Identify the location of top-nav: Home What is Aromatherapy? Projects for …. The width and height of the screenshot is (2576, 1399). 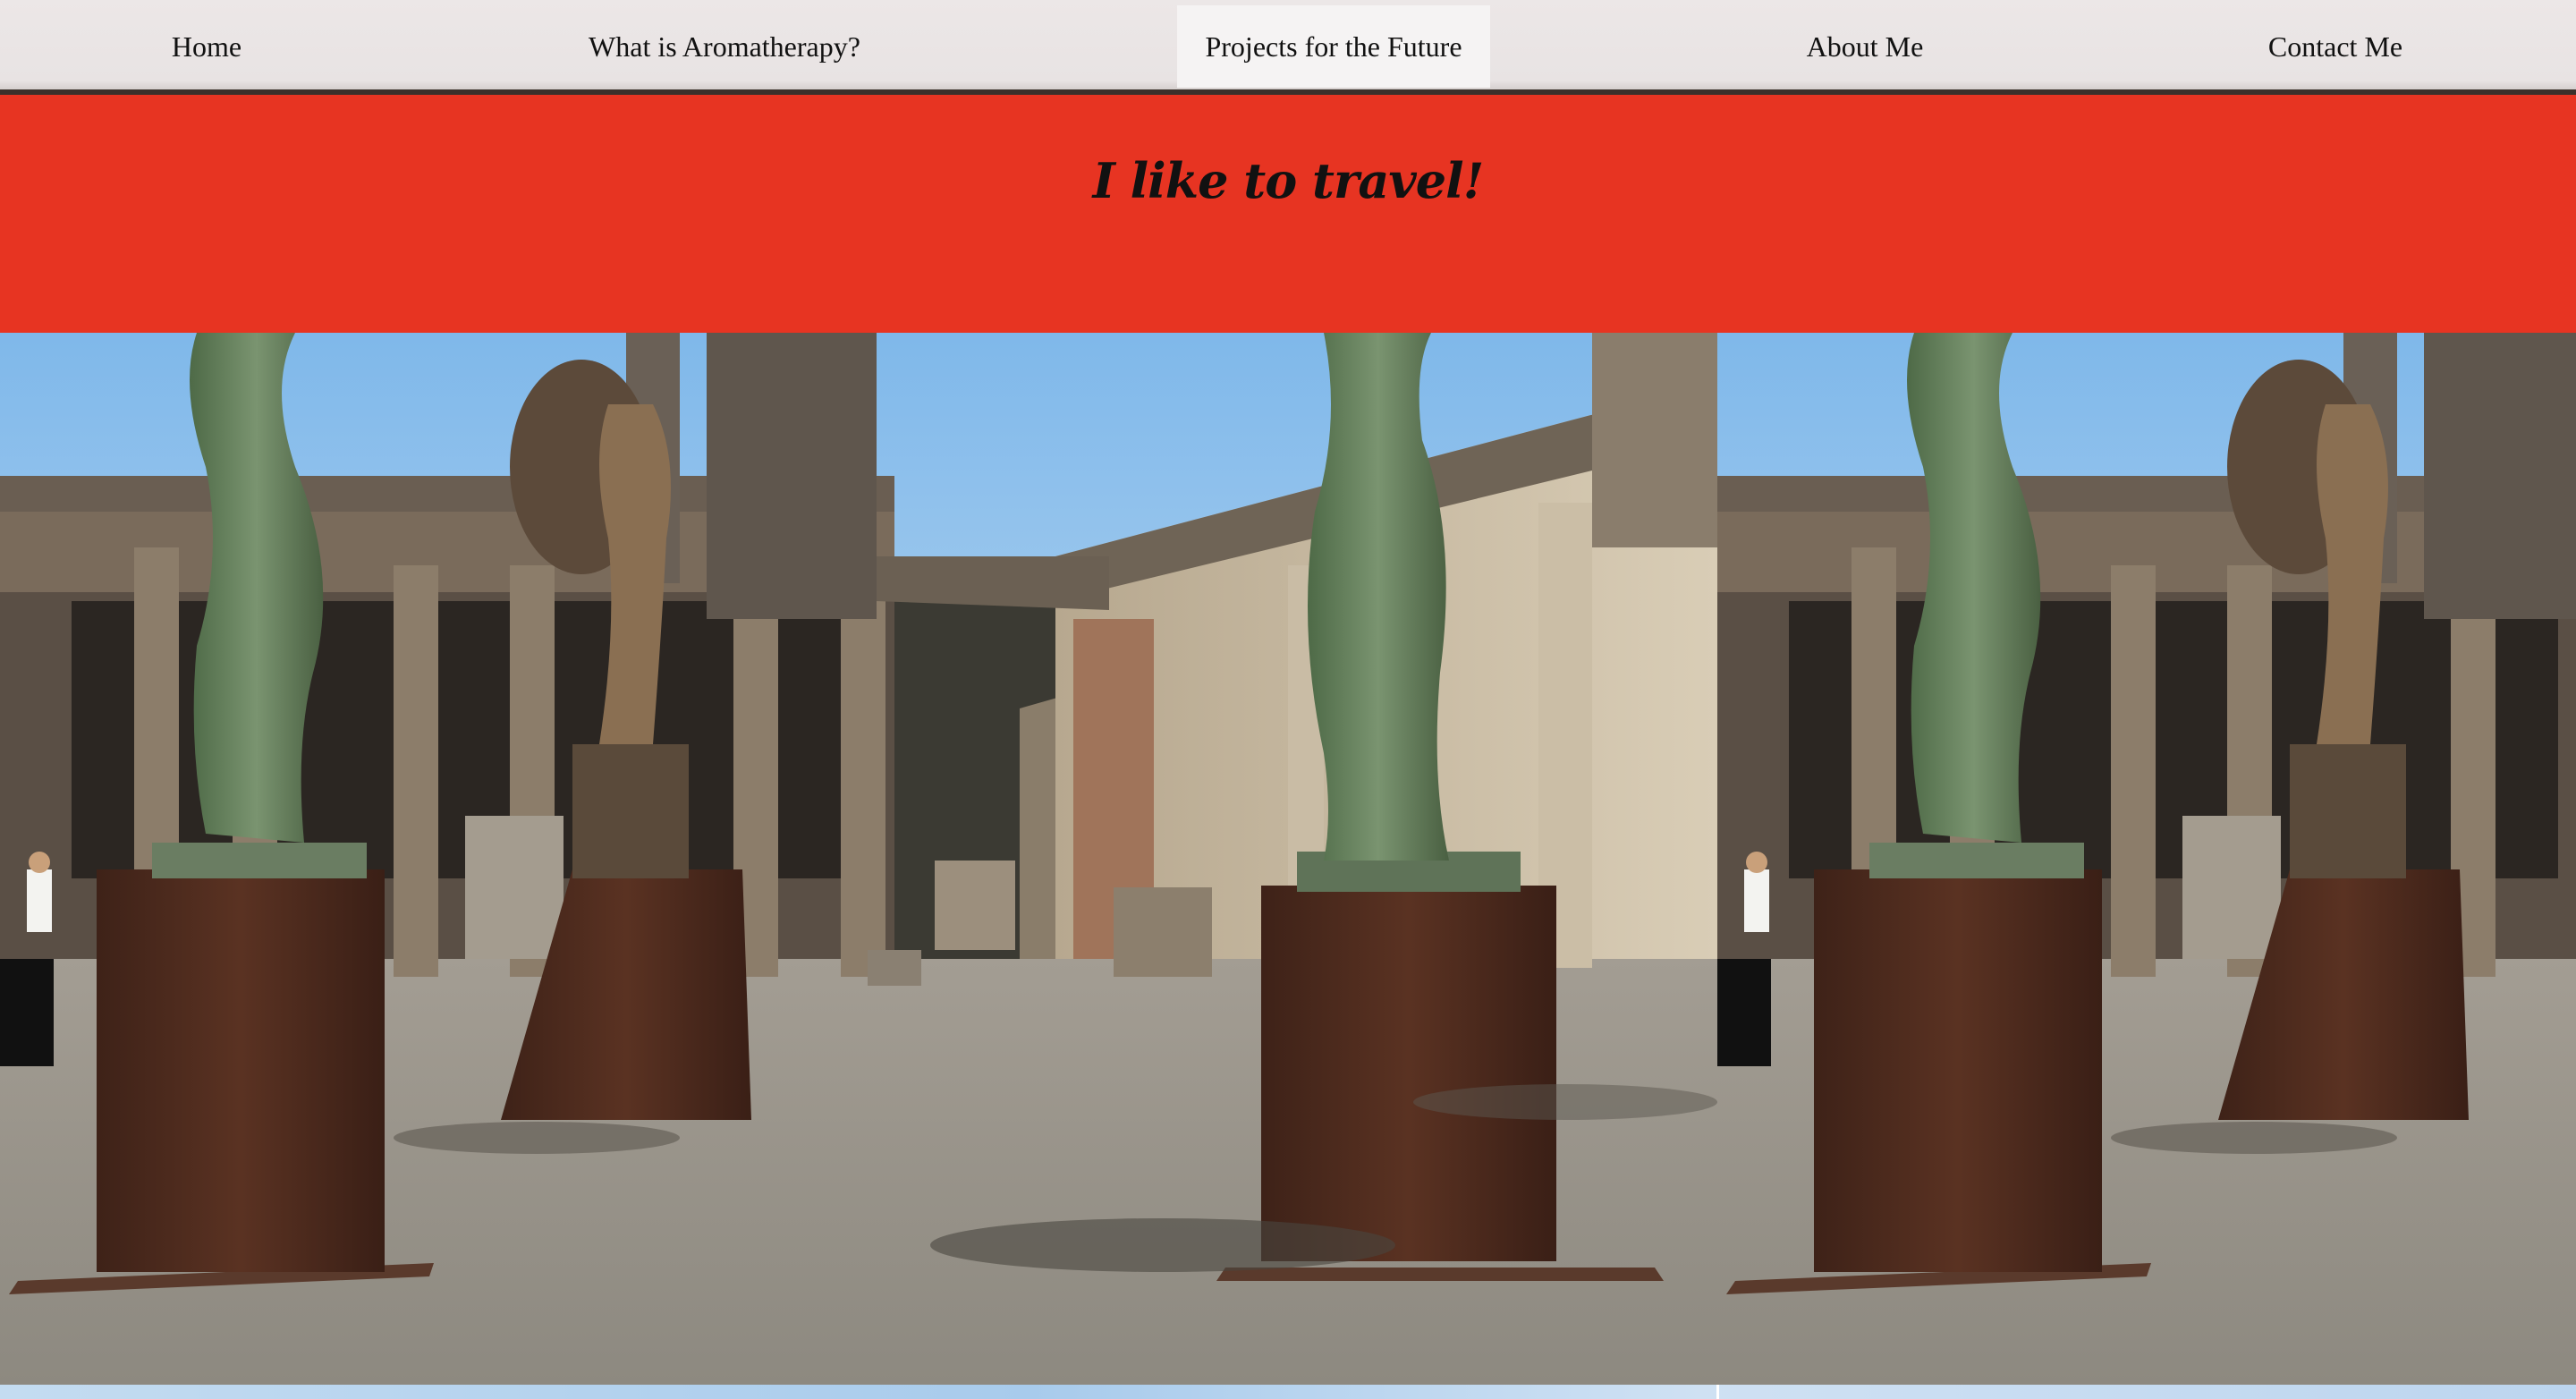
(1288, 47).